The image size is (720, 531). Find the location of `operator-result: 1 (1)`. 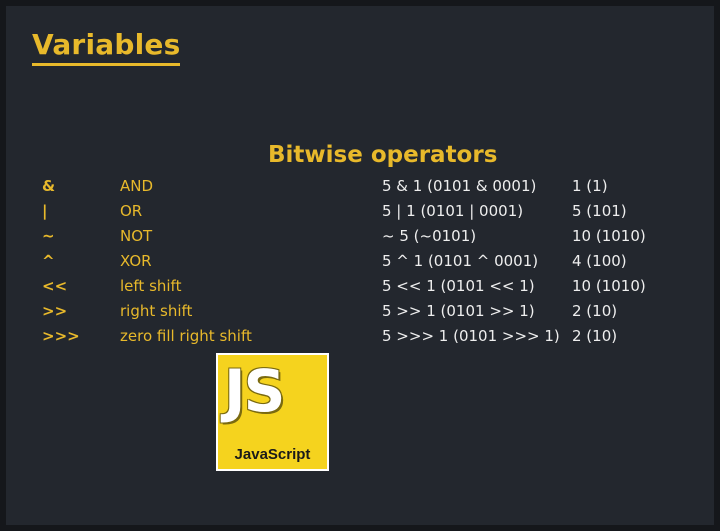

operator-result: 1 (1) is located at coordinates (590, 186).